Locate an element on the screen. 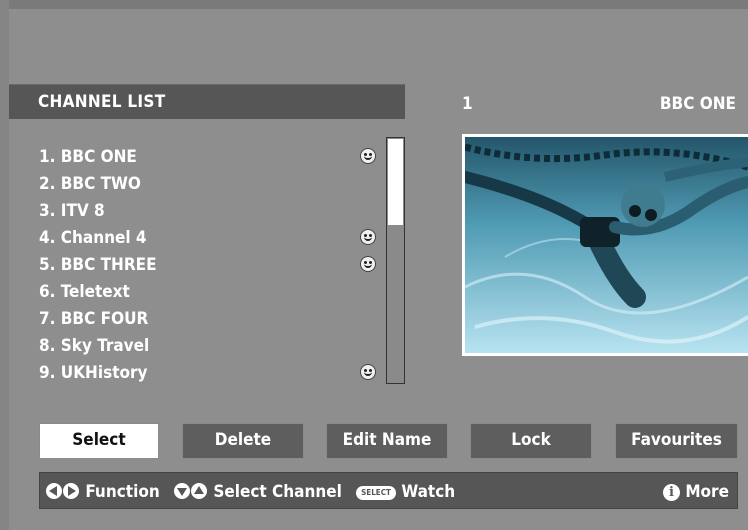 The height and width of the screenshot is (530, 748). channel-item-4: 4. Channel 4 is located at coordinates (211, 239).